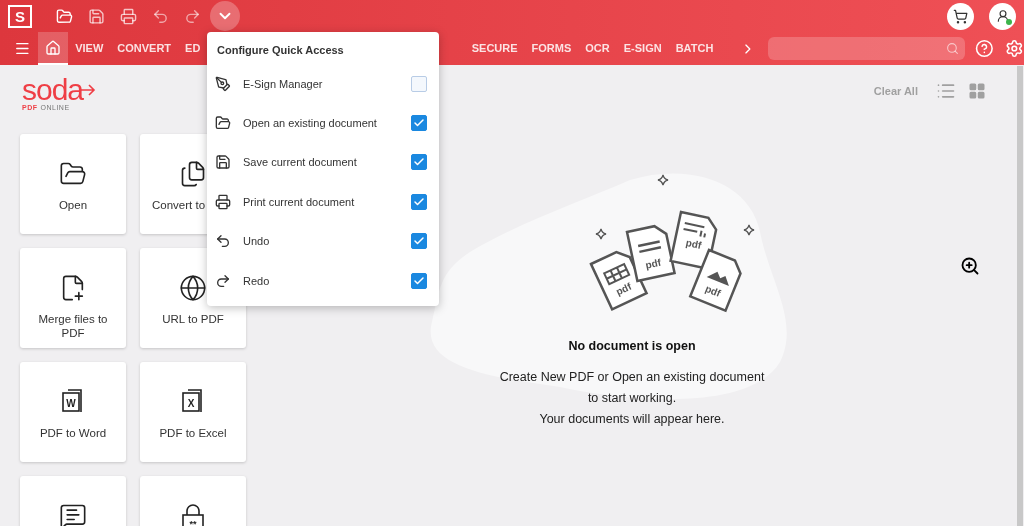 The image size is (1024, 526). I want to click on menu-title: Configure Quick Access, so click(280, 51).